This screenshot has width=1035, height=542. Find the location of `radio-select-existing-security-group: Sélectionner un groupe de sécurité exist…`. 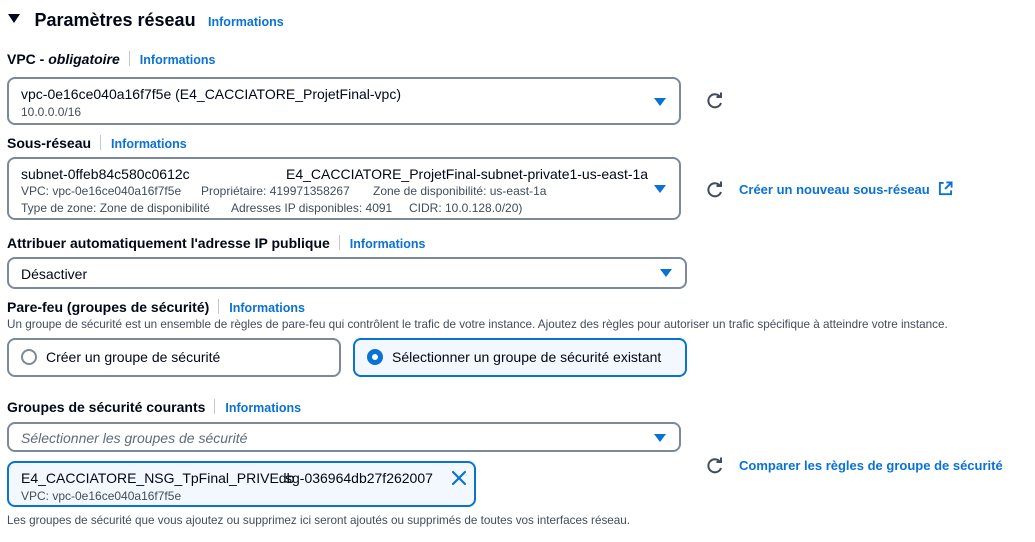

radio-select-existing-security-group: Sélectionner un groupe de sécurité exist… is located at coordinates (520, 357).